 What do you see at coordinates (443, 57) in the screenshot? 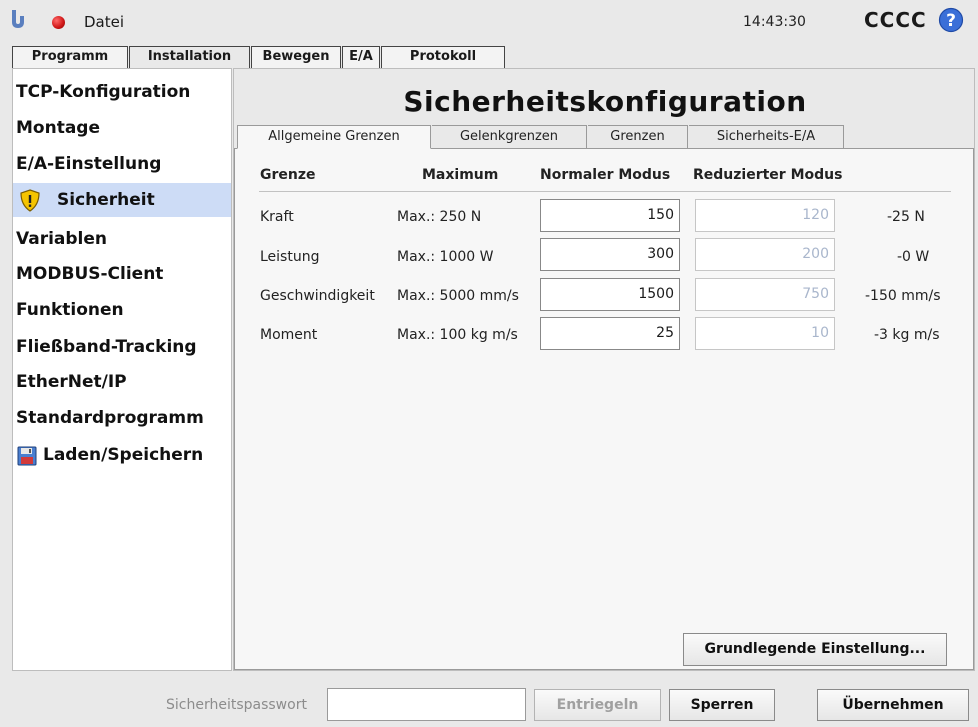
I see `tab-protokoll: Protokoll` at bounding box center [443, 57].